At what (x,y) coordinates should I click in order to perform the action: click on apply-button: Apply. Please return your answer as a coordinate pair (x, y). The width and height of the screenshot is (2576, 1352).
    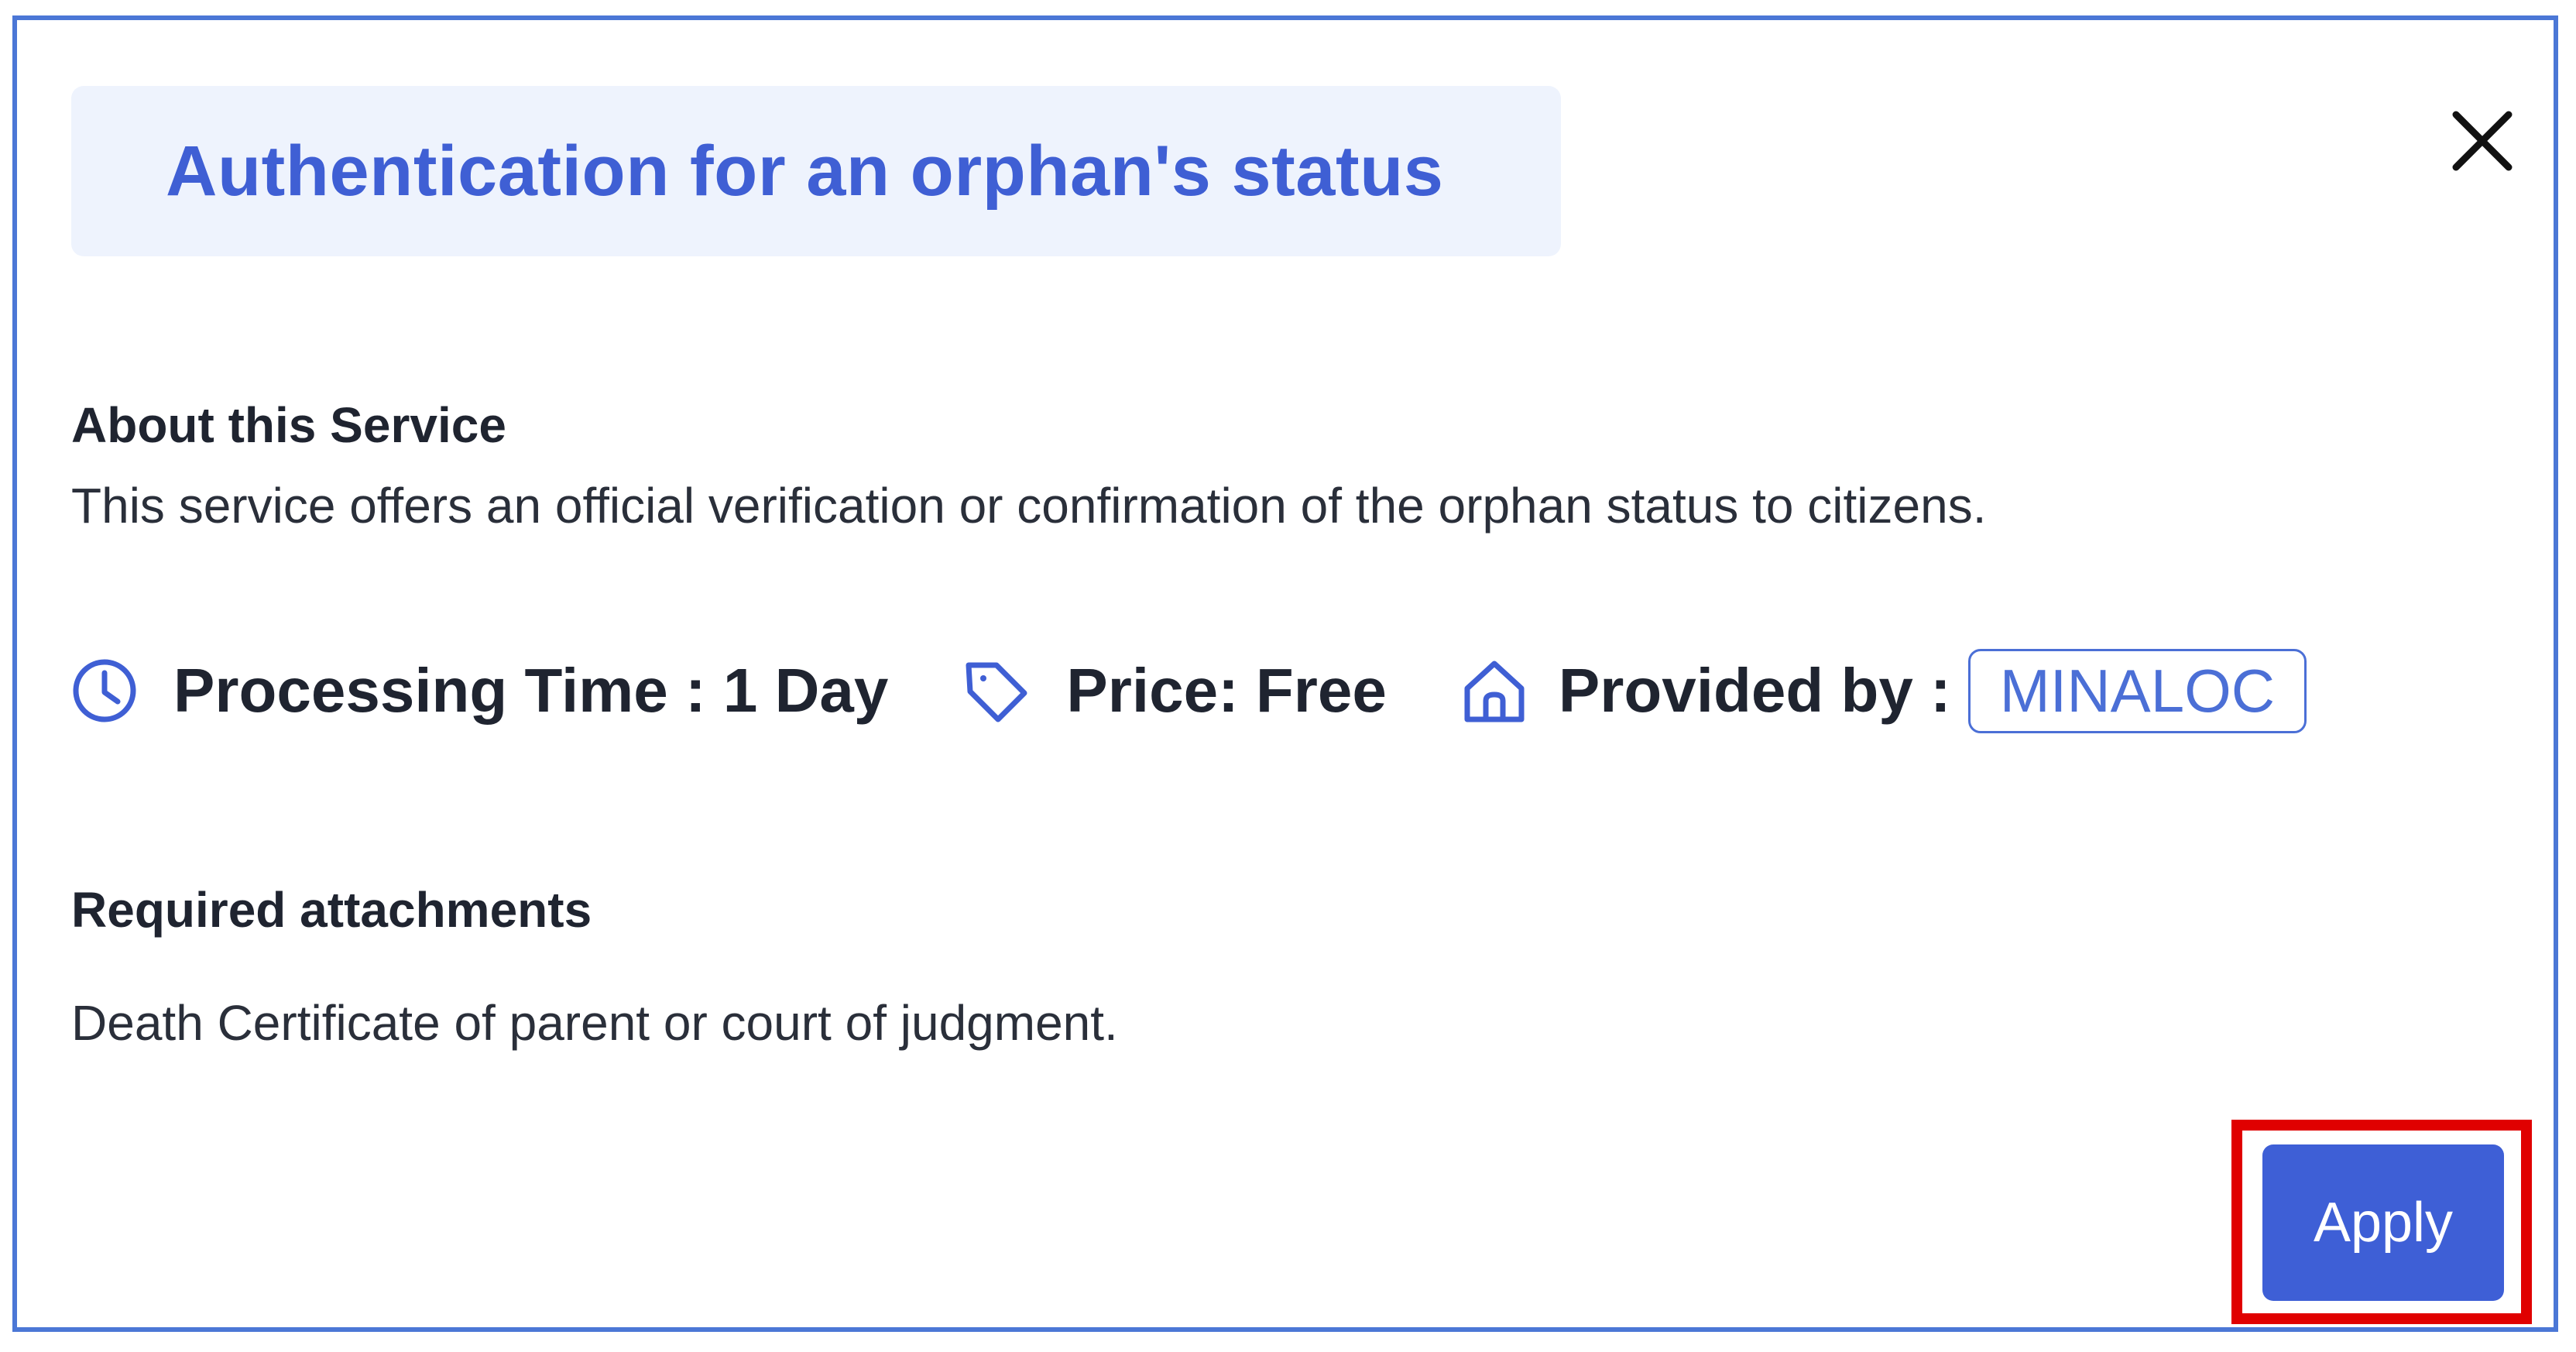
    Looking at the image, I should click on (2383, 1222).